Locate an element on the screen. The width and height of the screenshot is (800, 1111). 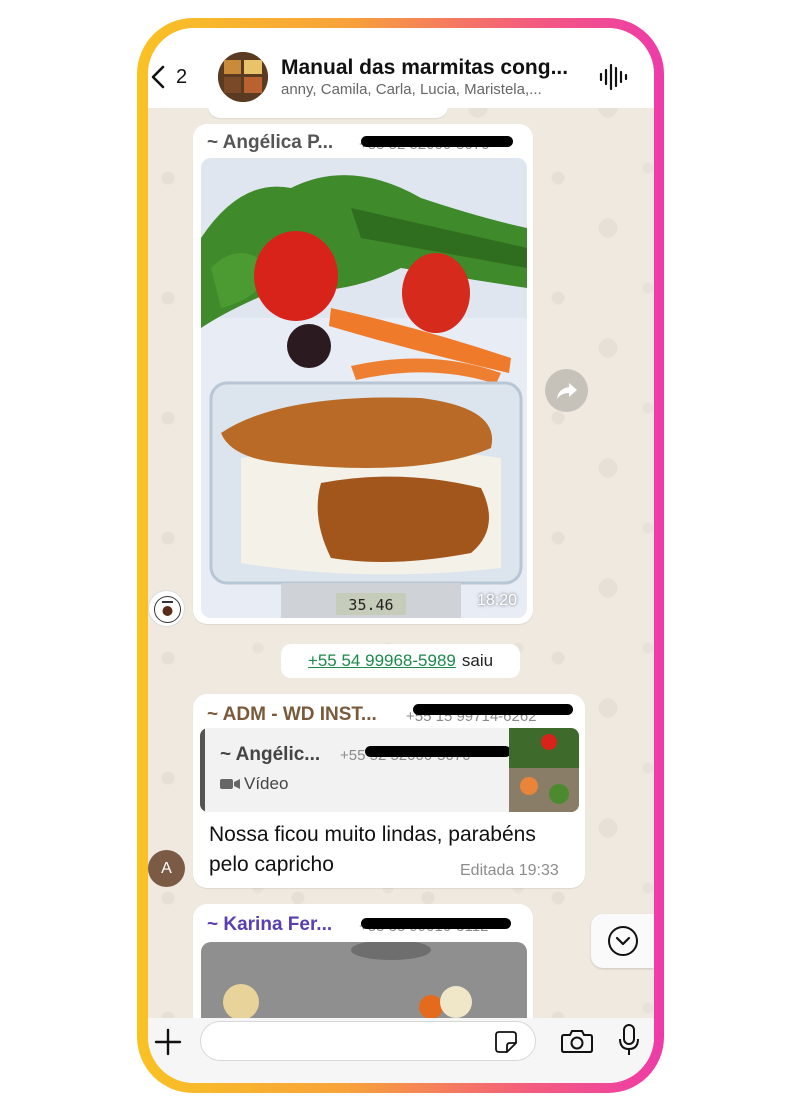
phone-link: +55 54 99968-5989 is located at coordinates (382, 661).